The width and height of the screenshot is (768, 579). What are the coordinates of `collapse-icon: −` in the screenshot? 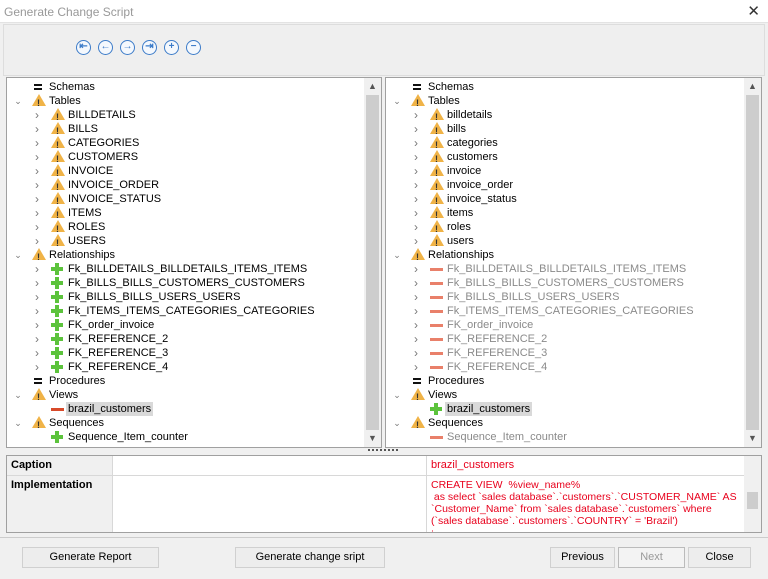 It's located at (193, 47).